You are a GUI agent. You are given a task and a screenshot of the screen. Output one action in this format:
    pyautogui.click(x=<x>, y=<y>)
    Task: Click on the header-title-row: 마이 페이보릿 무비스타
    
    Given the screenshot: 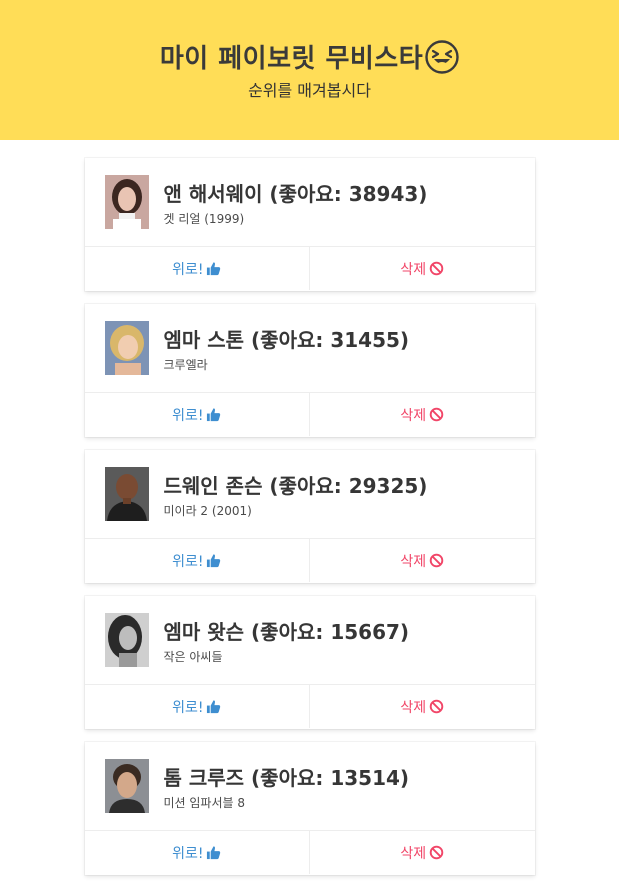 What is the action you would take?
    pyautogui.click(x=309, y=56)
    